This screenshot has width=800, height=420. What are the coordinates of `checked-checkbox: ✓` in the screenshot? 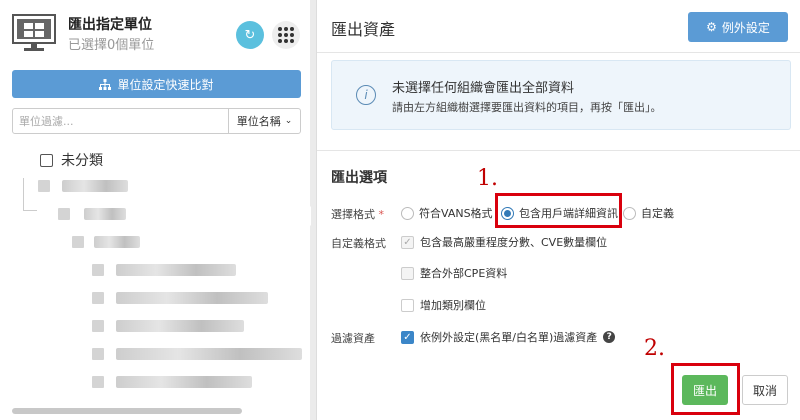 It's located at (407, 337).